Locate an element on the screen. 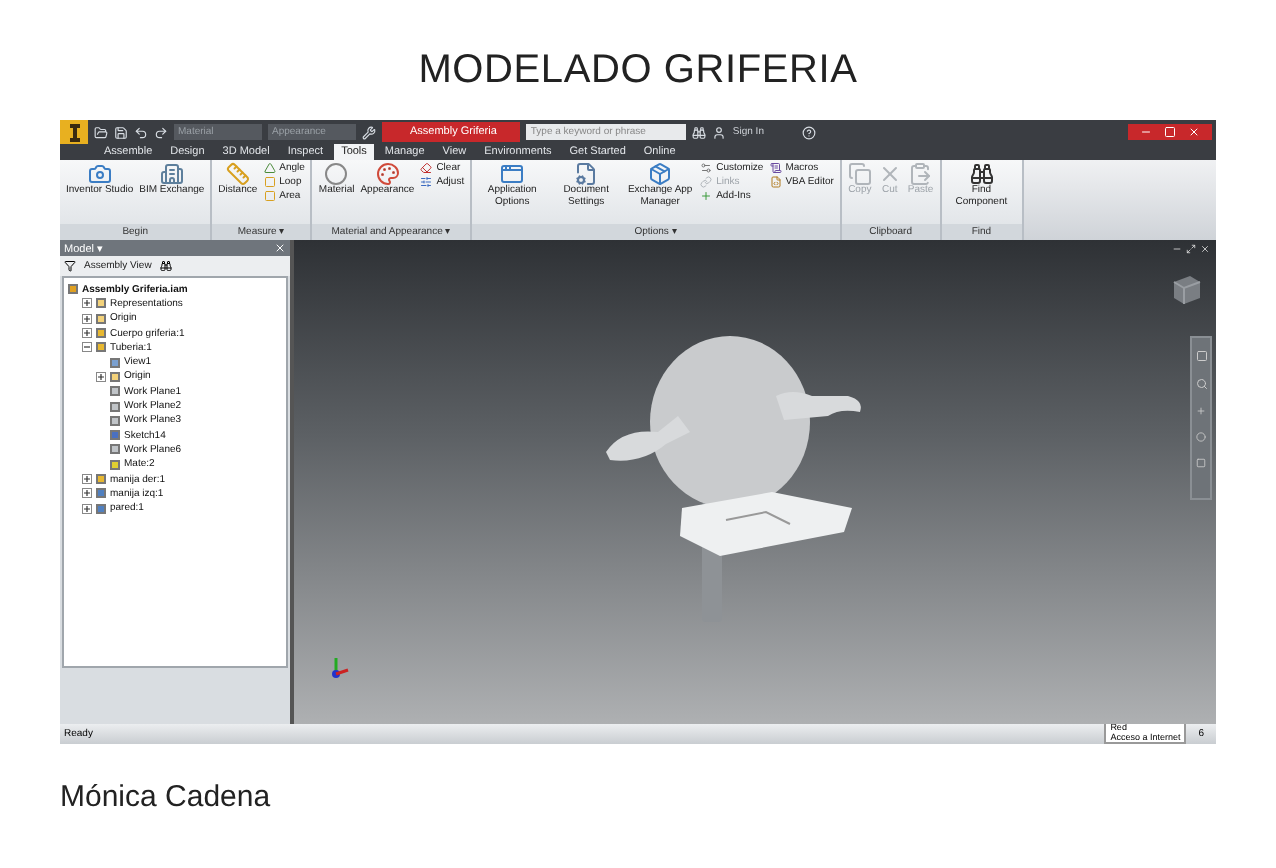 This screenshot has height=868, width=1276. help-icon is located at coordinates (808, 132).